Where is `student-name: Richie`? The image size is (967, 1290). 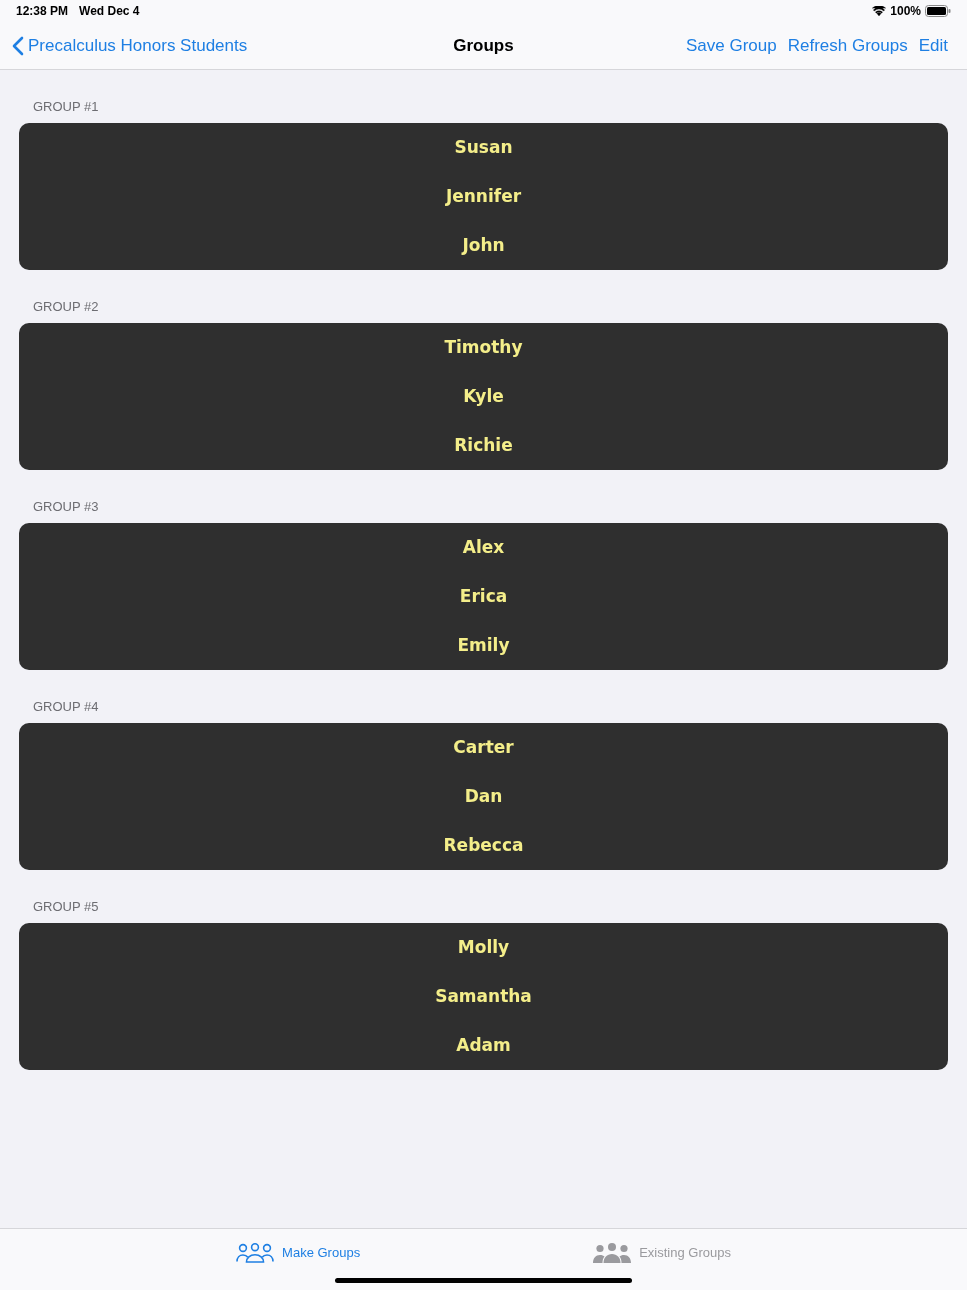 student-name: Richie is located at coordinates (483, 445).